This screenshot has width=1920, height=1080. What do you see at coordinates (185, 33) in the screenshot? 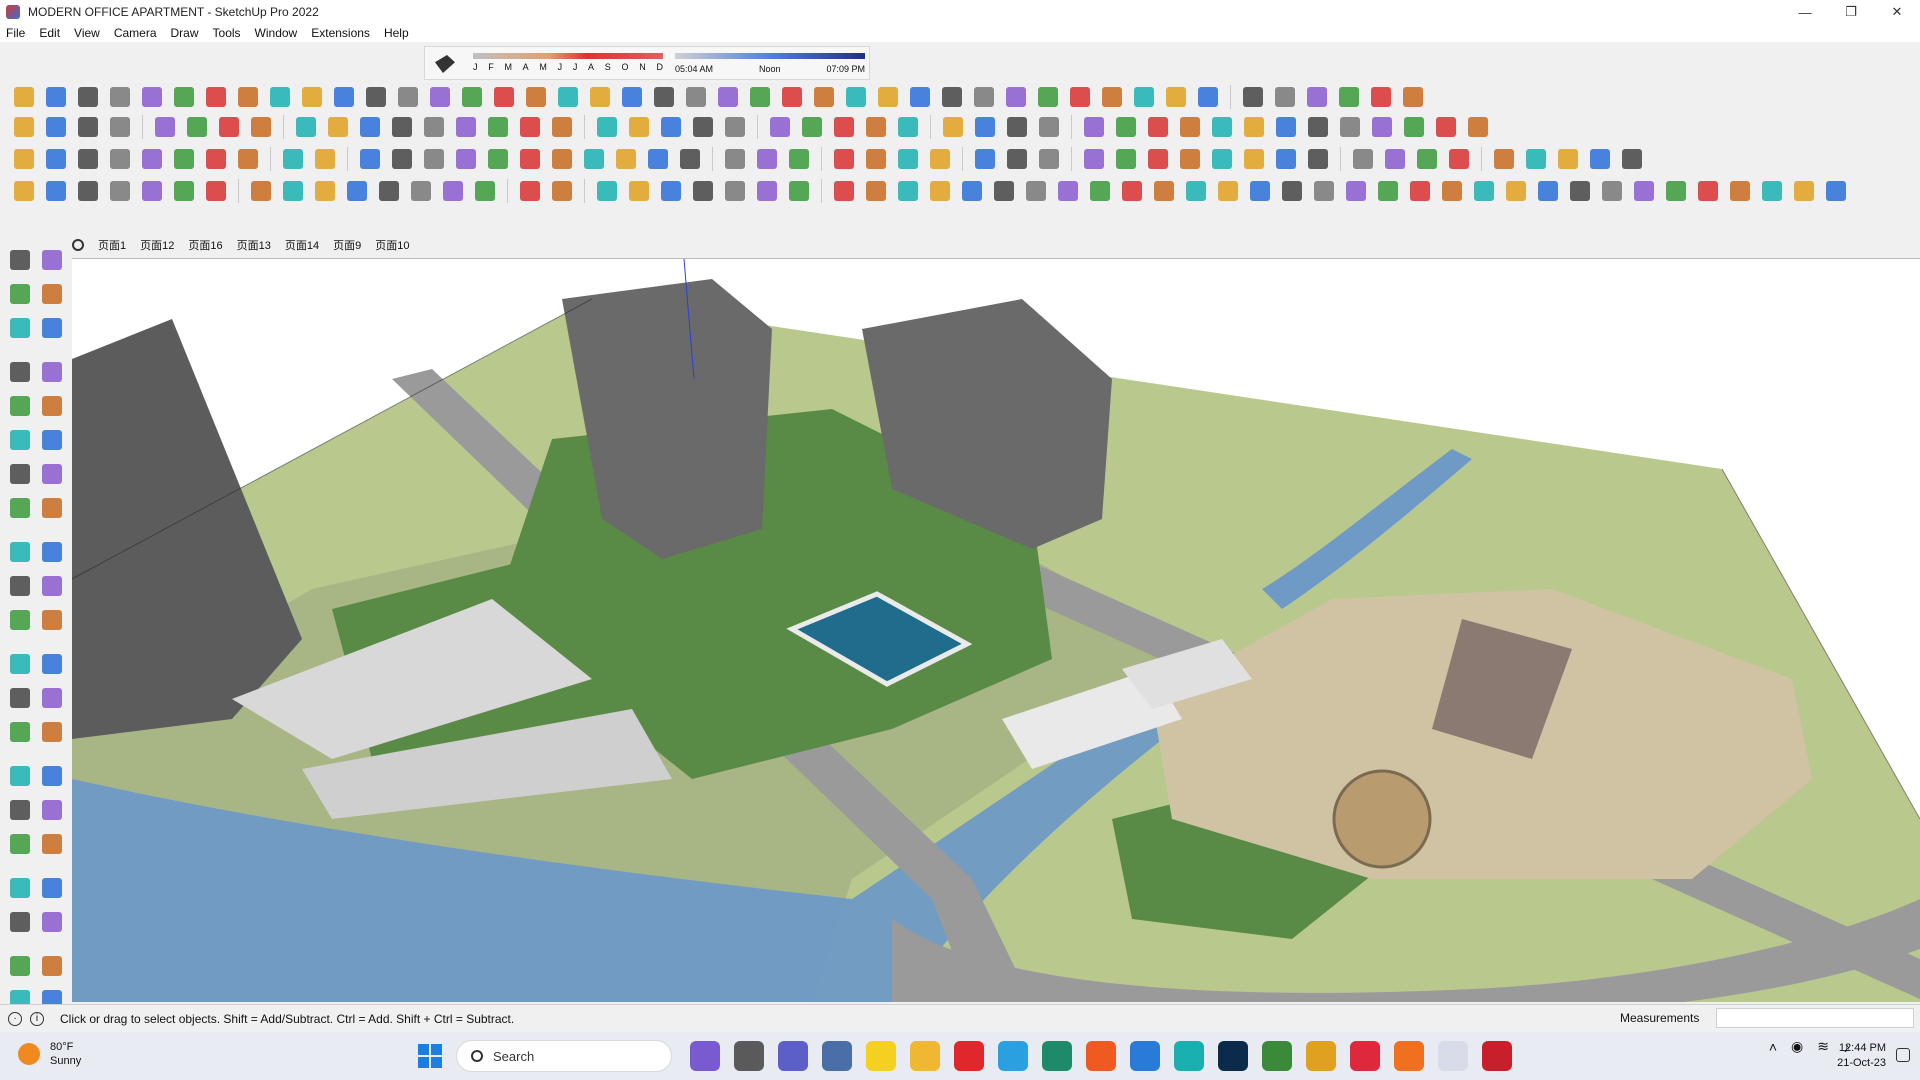
I see `menu-draw: Draw` at bounding box center [185, 33].